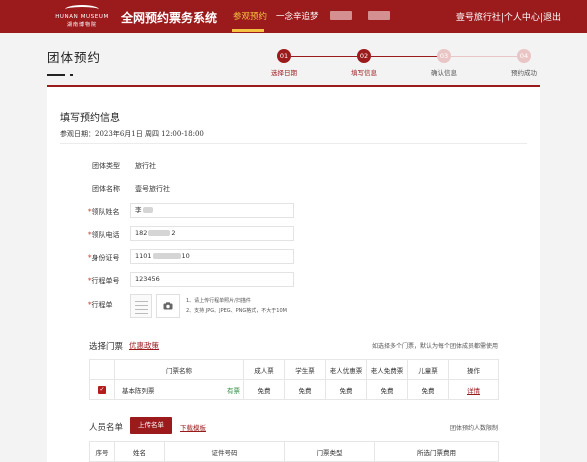 Image resolution: width=587 pixels, height=462 pixels. What do you see at coordinates (473, 428) in the screenshot?
I see `group-size-limit-hint: 团体预约人数限制` at bounding box center [473, 428].